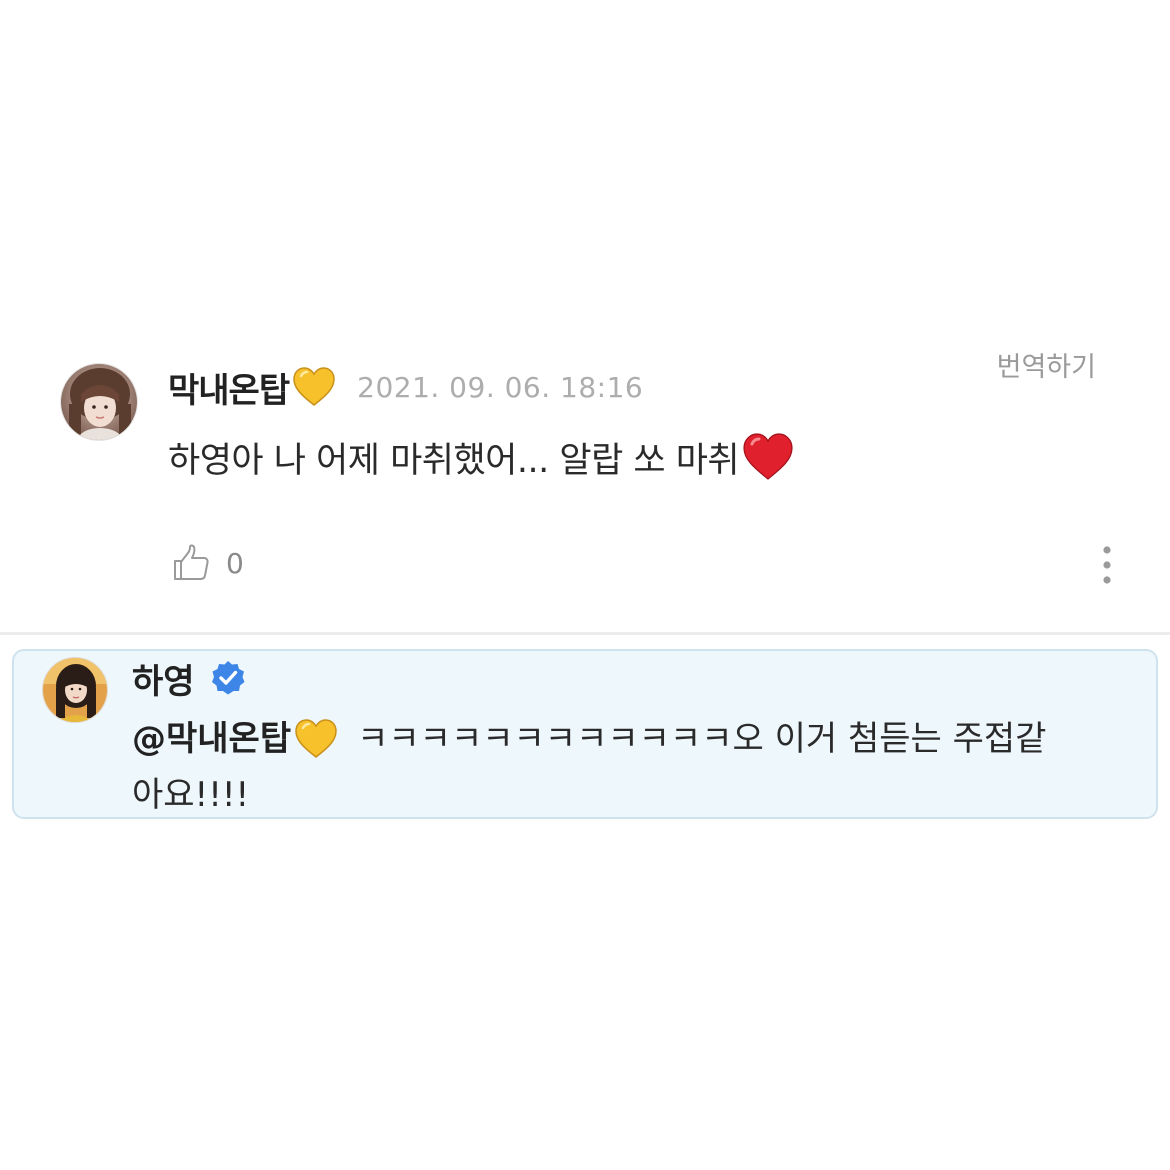 The width and height of the screenshot is (1170, 1170). I want to click on translate-button: 번역하기, so click(1046, 364).